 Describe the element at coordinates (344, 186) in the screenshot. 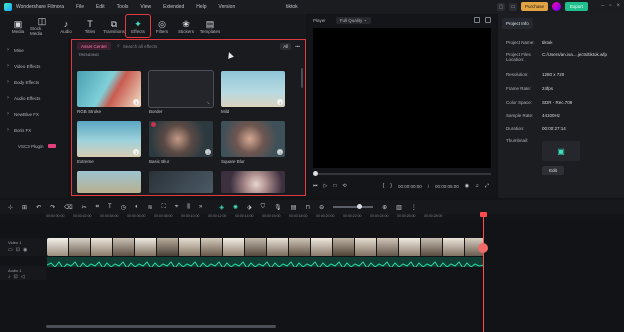

I see `loop-icon: ⟲` at that location.